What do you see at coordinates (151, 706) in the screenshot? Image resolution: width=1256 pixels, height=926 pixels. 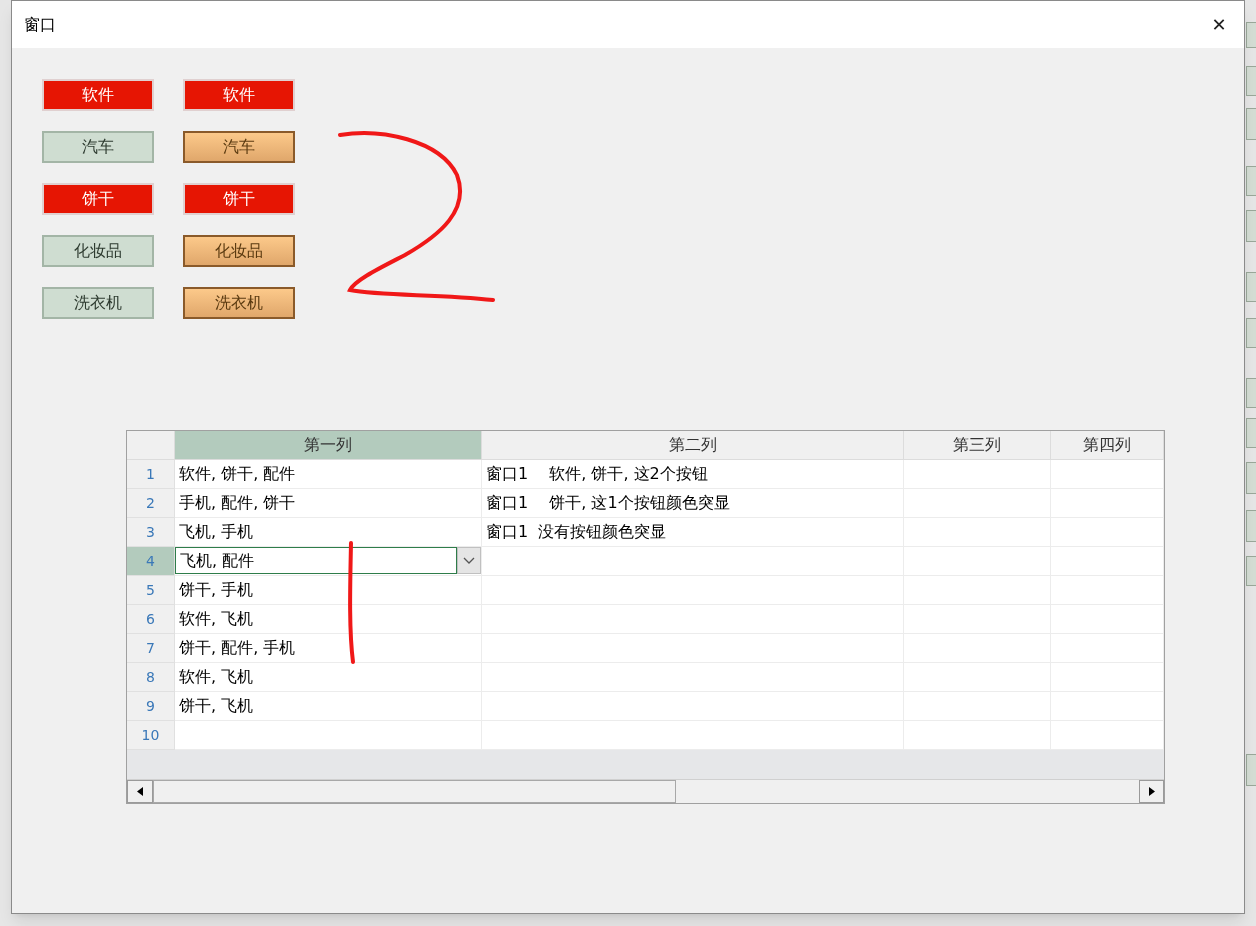 I see `row-header: 9` at bounding box center [151, 706].